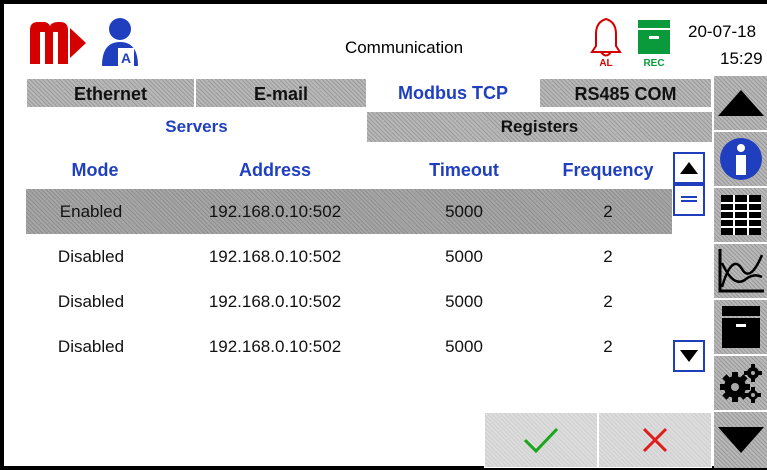  I want to click on side-info-button, so click(740, 158).